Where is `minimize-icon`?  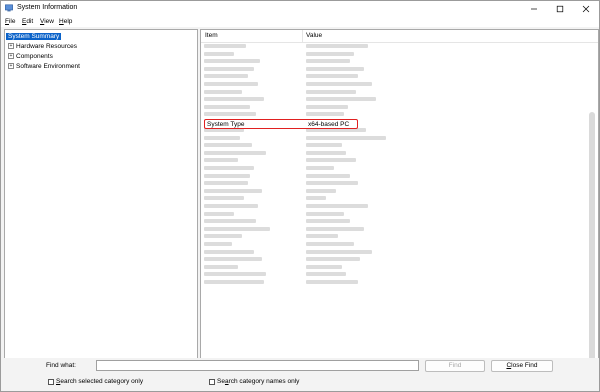
minimize-icon is located at coordinates (534, 8).